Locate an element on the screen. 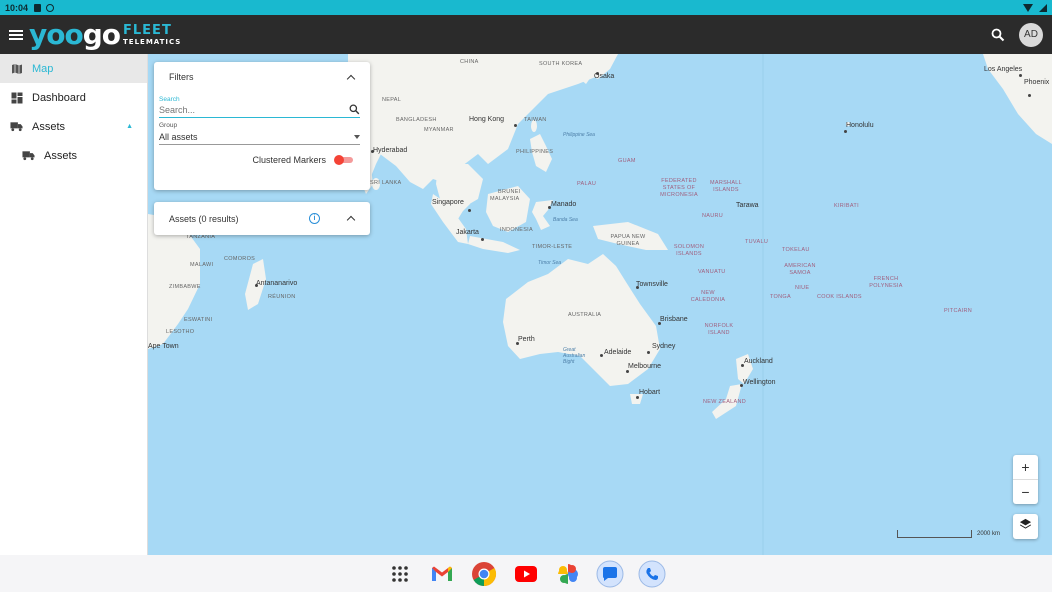  group-label: Group is located at coordinates (168, 125).